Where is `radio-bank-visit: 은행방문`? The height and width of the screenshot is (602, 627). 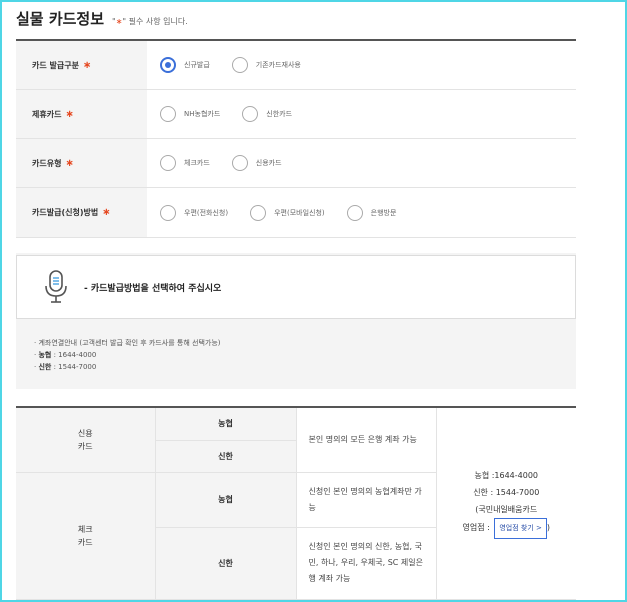 radio-bank-visit: 은행방문 is located at coordinates (371, 212).